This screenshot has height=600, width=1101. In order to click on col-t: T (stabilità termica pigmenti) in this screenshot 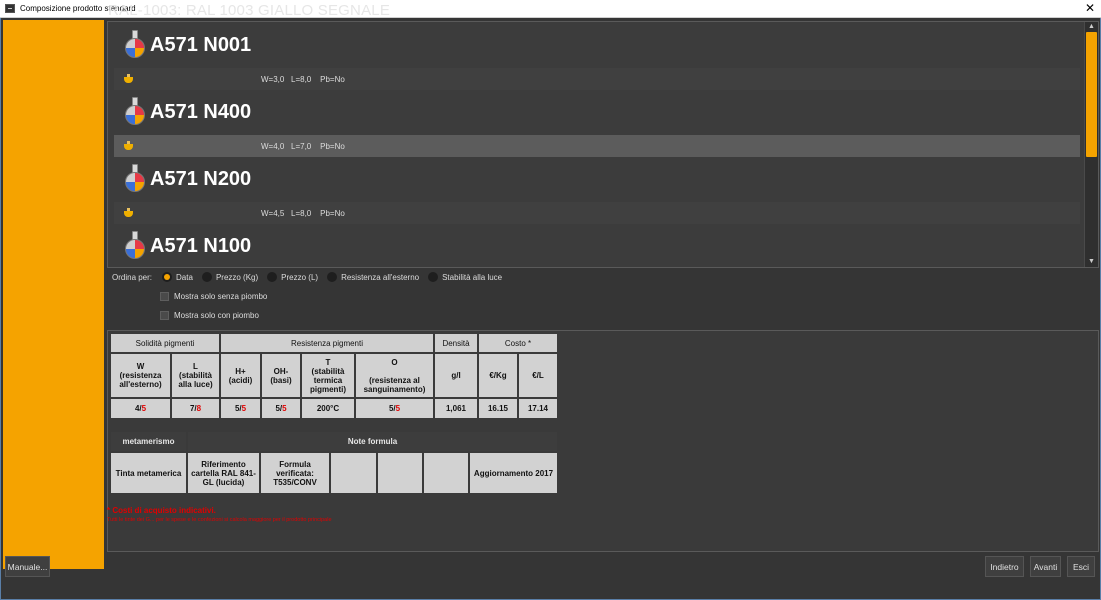, I will do `click(328, 375)`.